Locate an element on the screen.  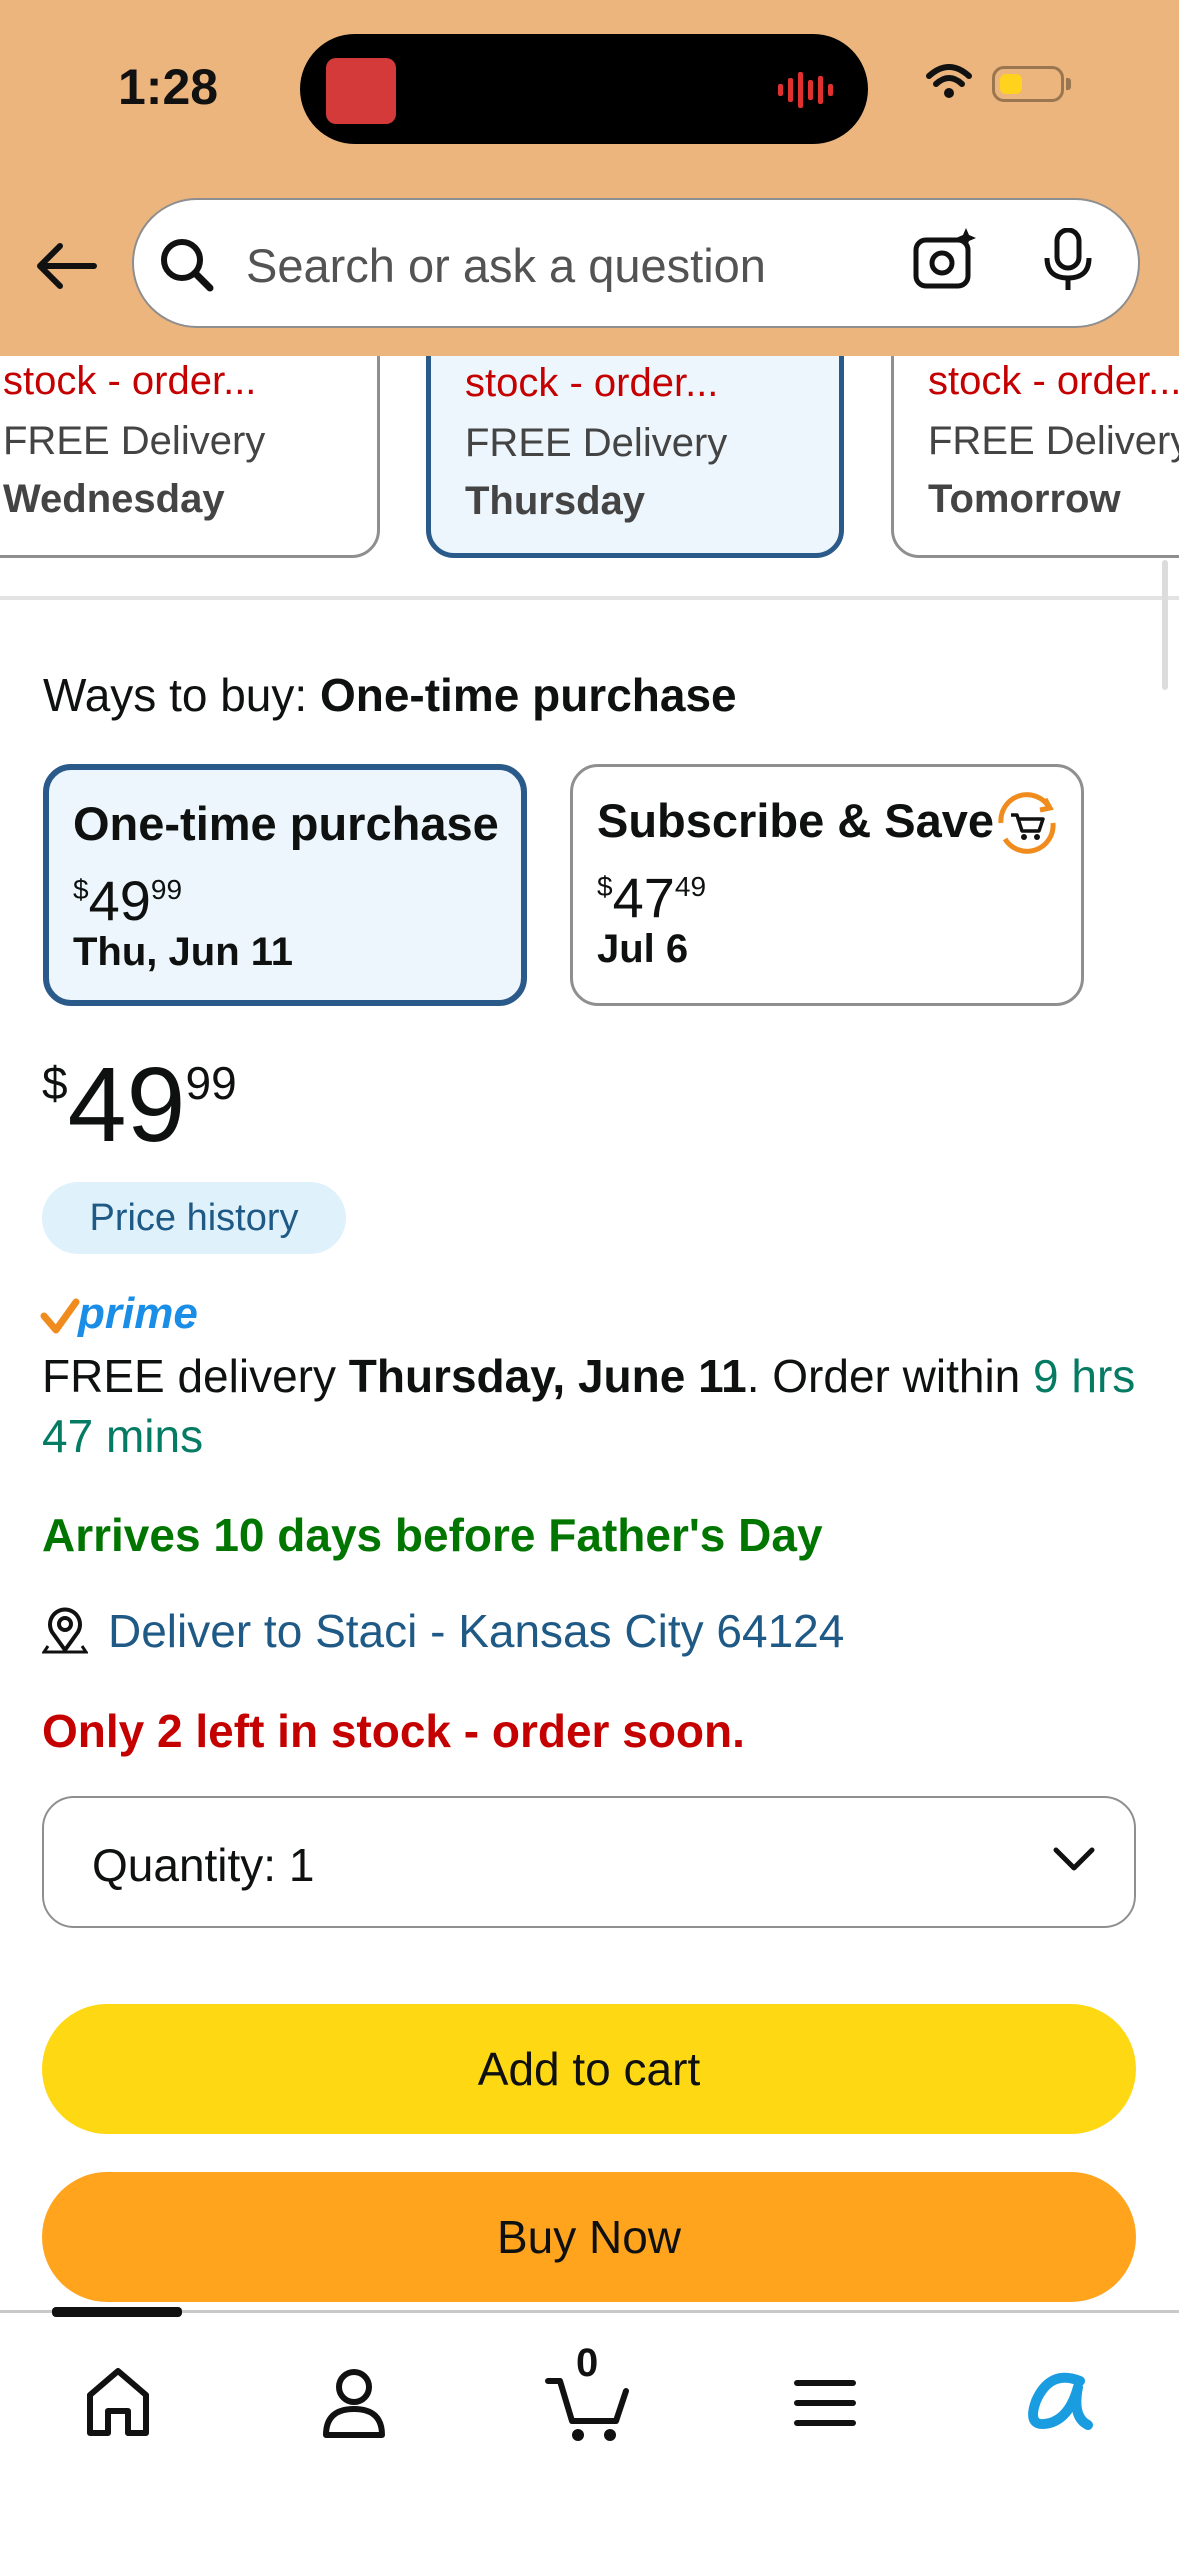
search-icon is located at coordinates (187, 265).